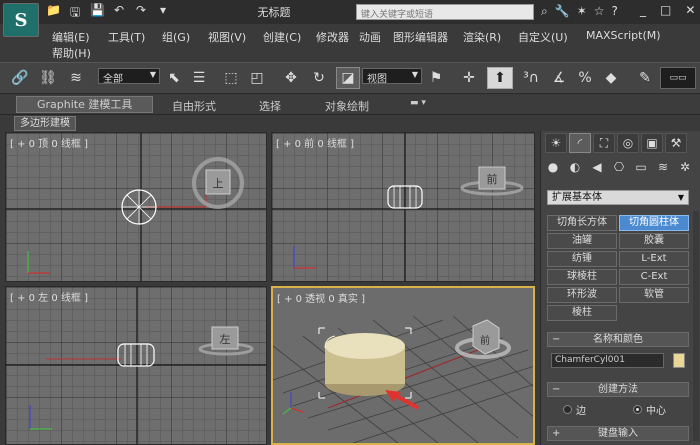 This screenshot has height=445, width=700. I want to click on primitive-type-dropdown: 扩展基本体 ▼, so click(618, 197).